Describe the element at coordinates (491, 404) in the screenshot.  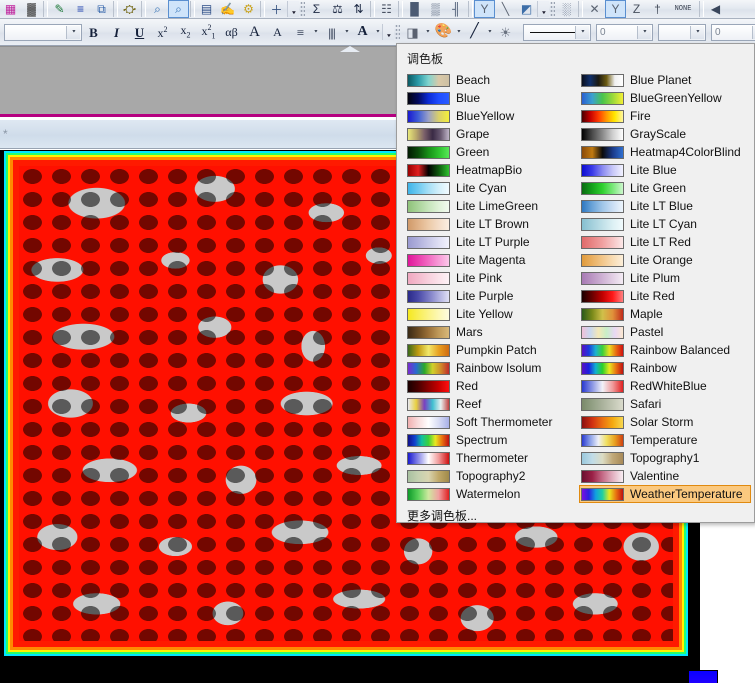
I see `palette-item: Reef` at that location.